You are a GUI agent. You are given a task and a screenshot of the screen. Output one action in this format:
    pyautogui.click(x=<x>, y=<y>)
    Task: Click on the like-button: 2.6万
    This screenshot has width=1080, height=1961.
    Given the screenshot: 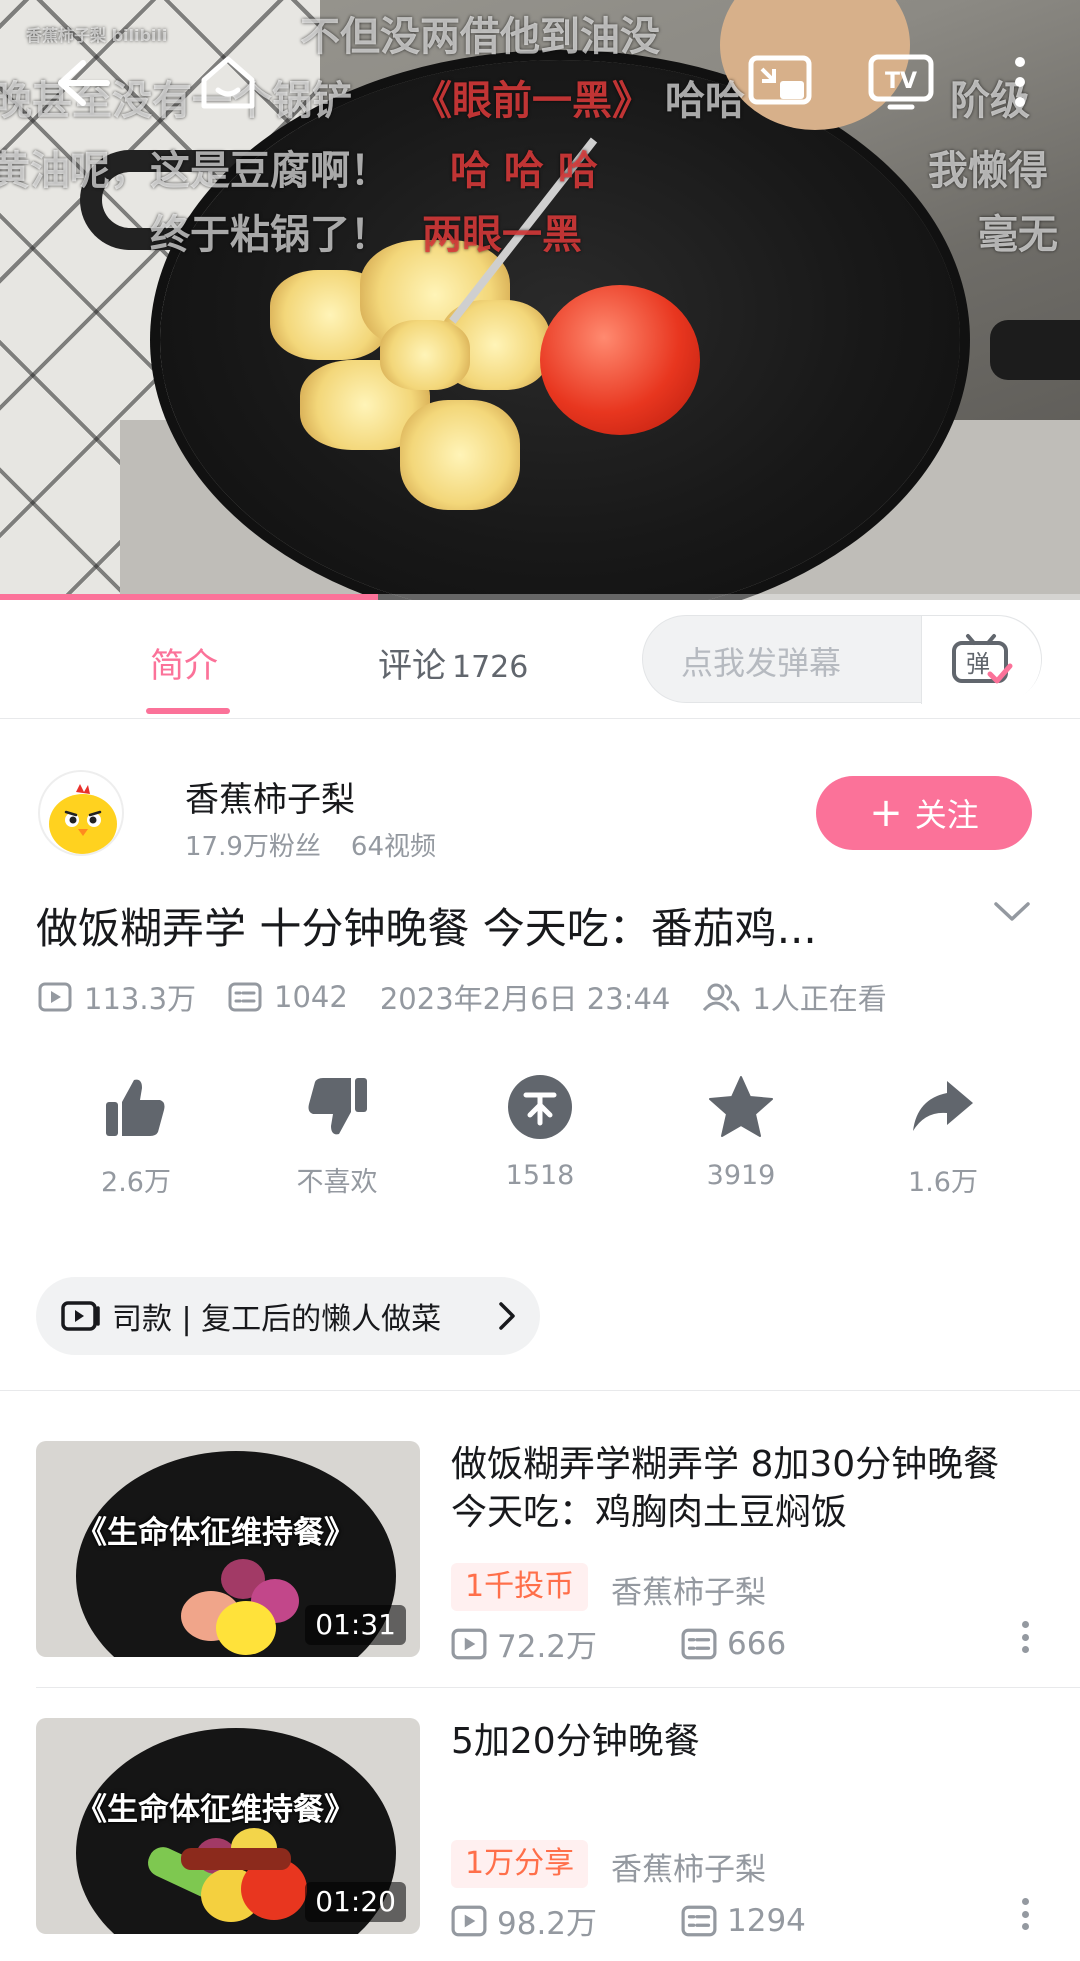 What is the action you would take?
    pyautogui.click(x=136, y=1134)
    